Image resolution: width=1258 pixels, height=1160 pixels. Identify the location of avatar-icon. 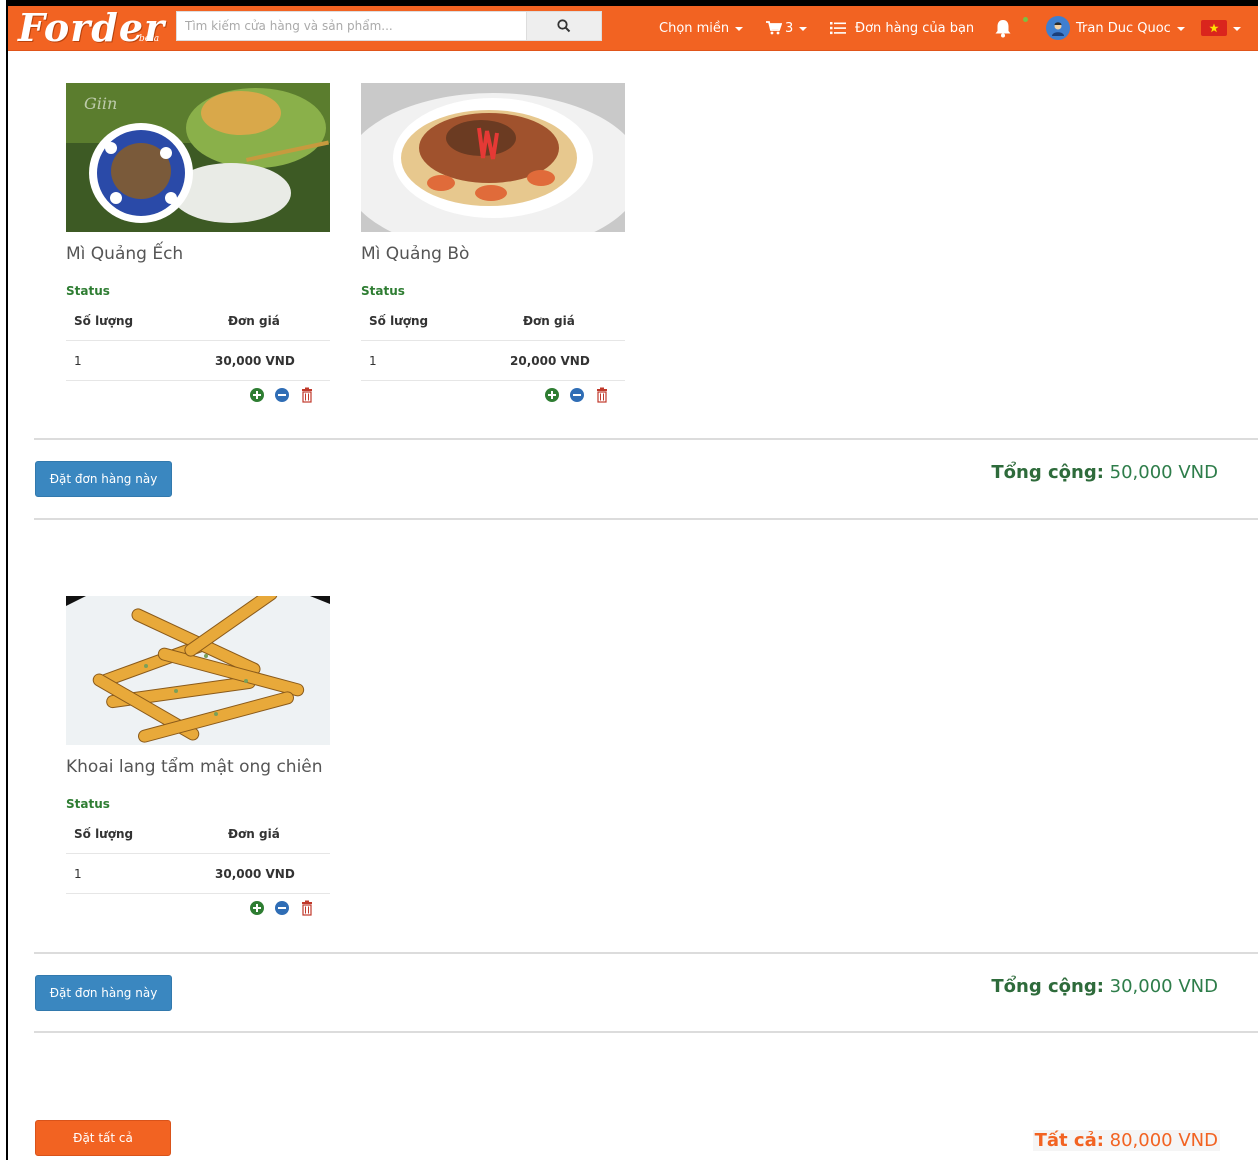
(1058, 28).